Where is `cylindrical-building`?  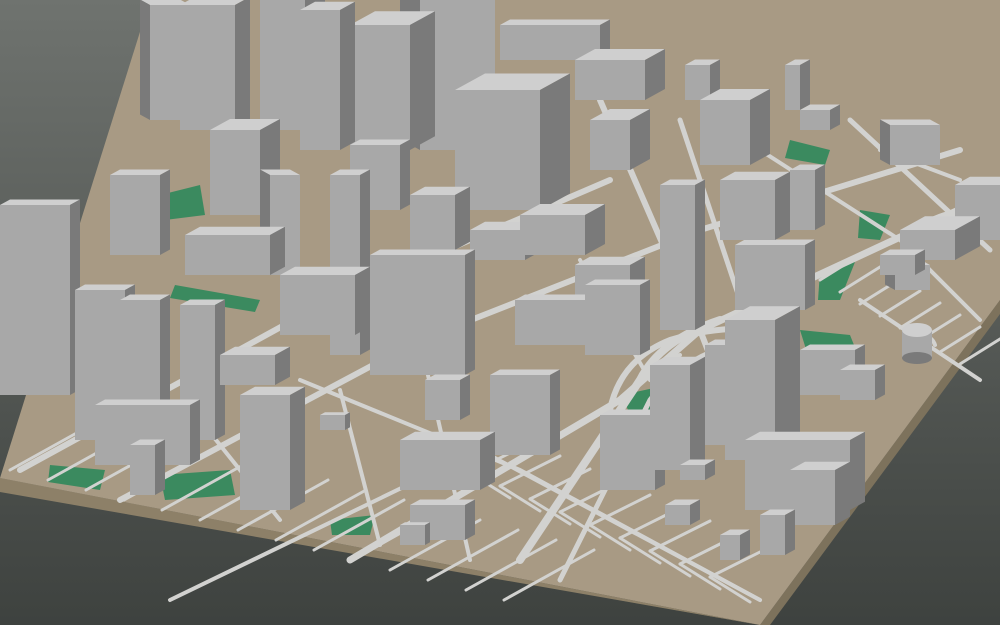 cylindrical-building is located at coordinates (917, 343).